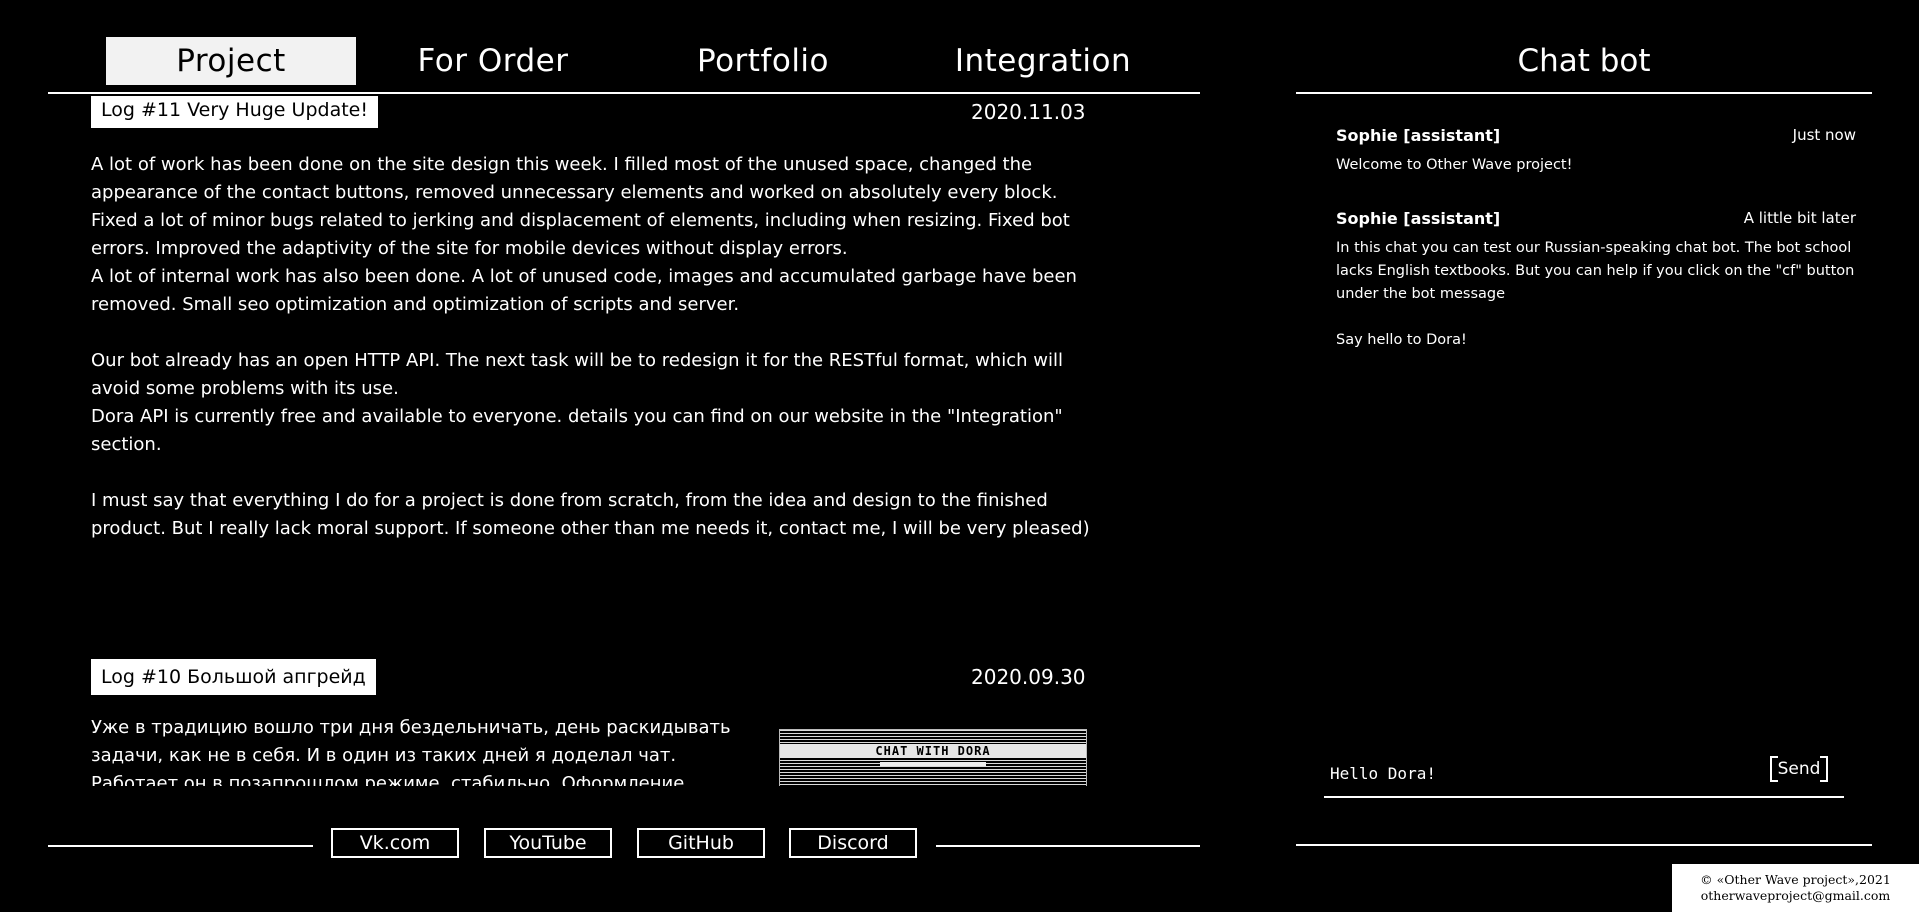 This screenshot has width=1919, height=912. I want to click on post-date: 2020.09.30, so click(1028, 677).